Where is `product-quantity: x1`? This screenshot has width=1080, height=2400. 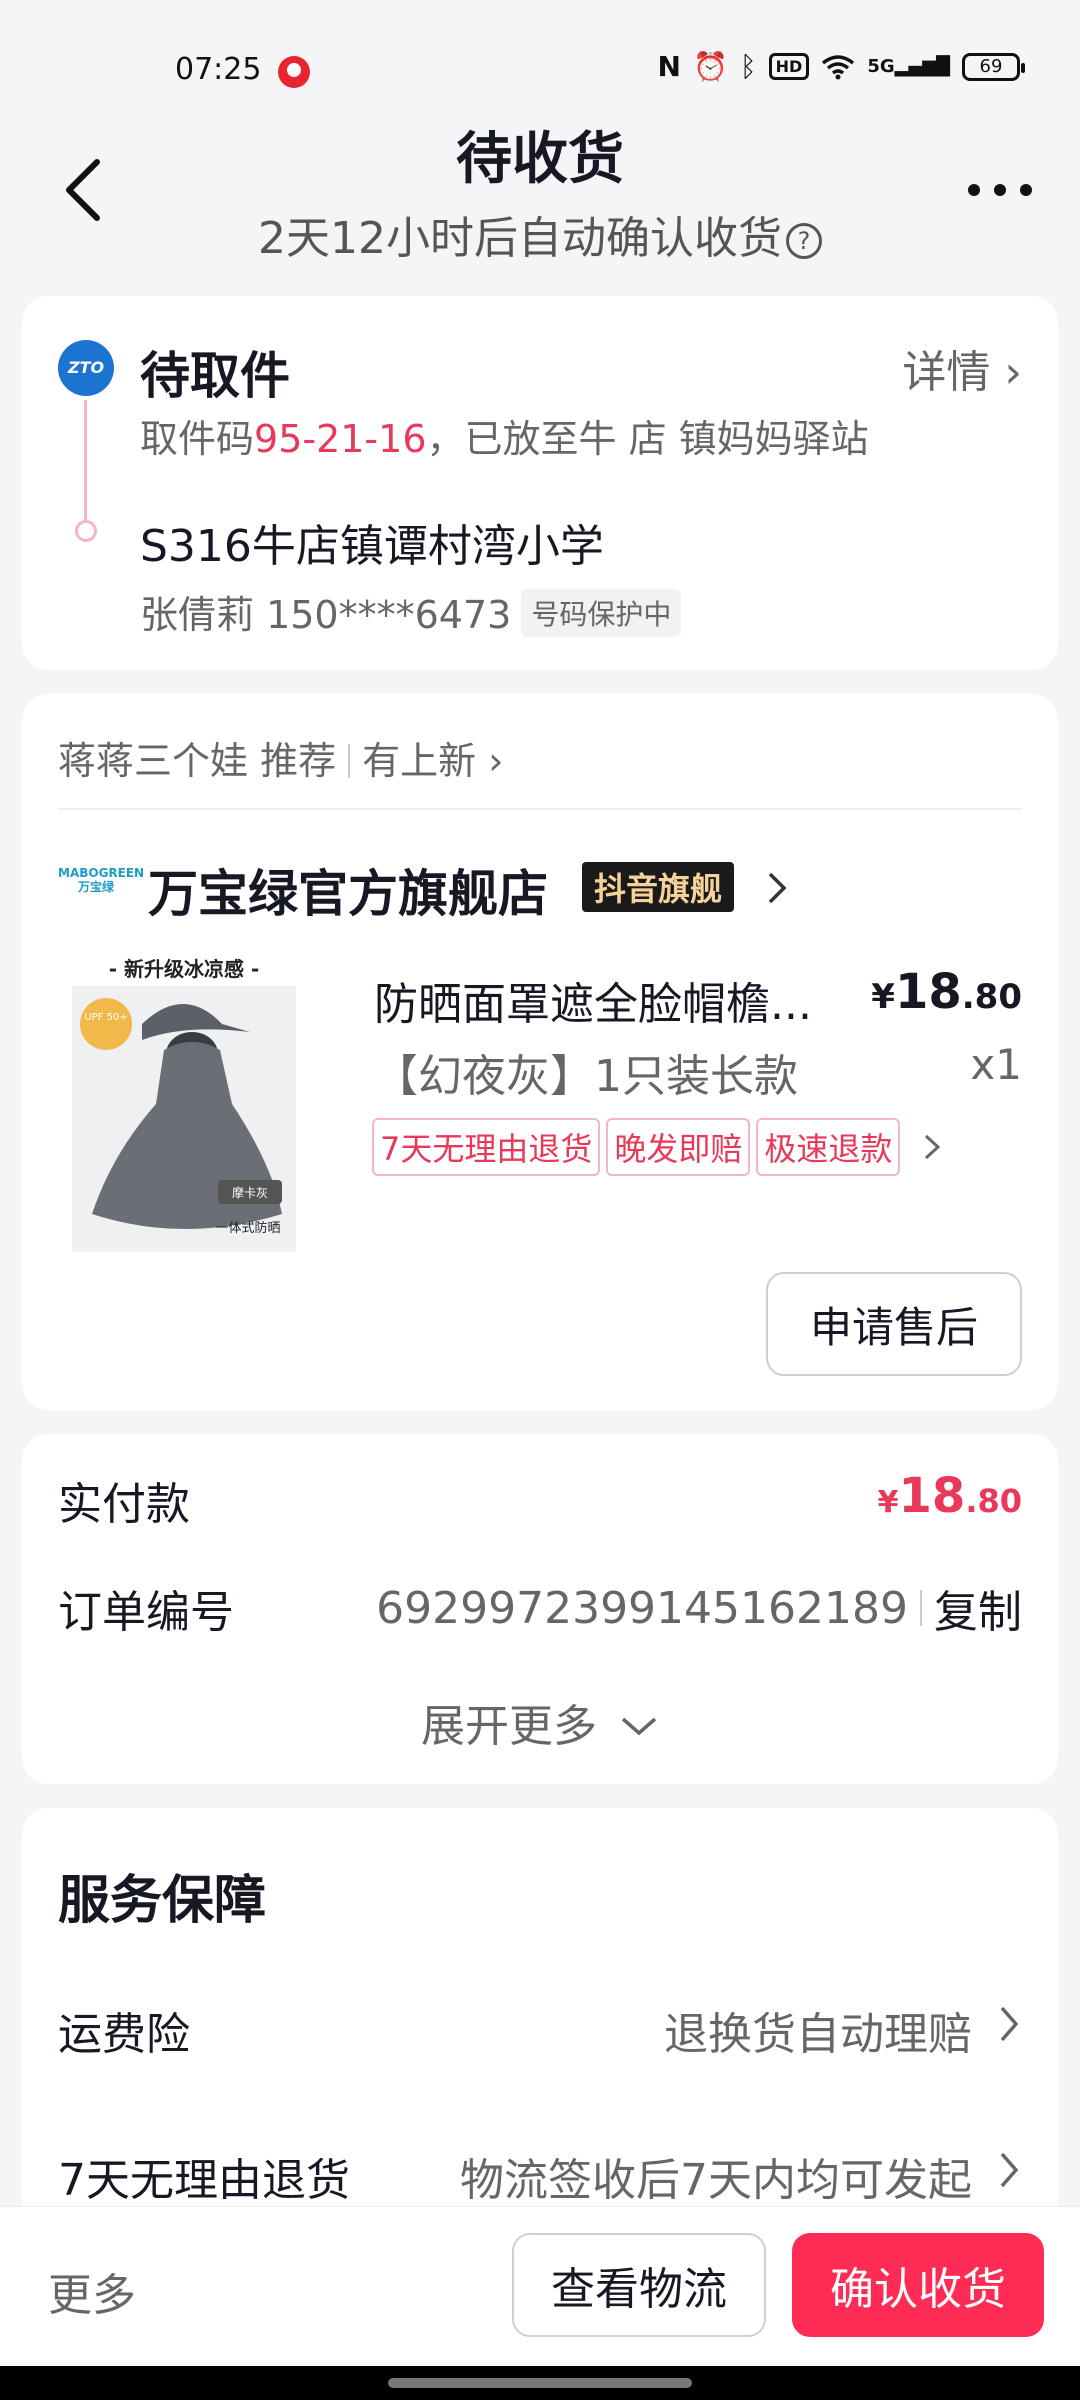
product-quantity: x1 is located at coordinates (996, 1064).